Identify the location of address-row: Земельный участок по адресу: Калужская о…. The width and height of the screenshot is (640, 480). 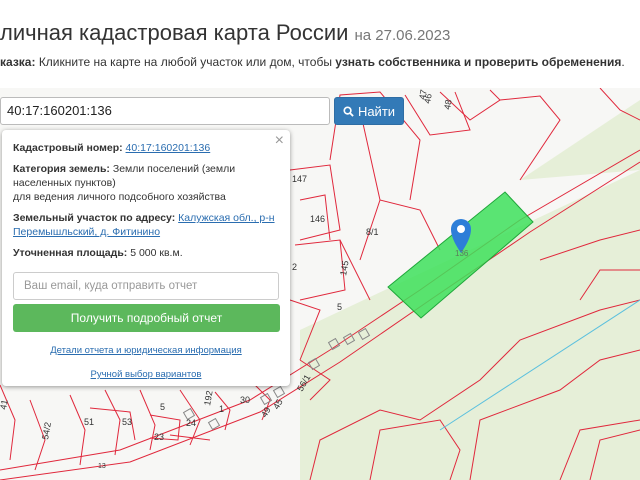
(144, 225).